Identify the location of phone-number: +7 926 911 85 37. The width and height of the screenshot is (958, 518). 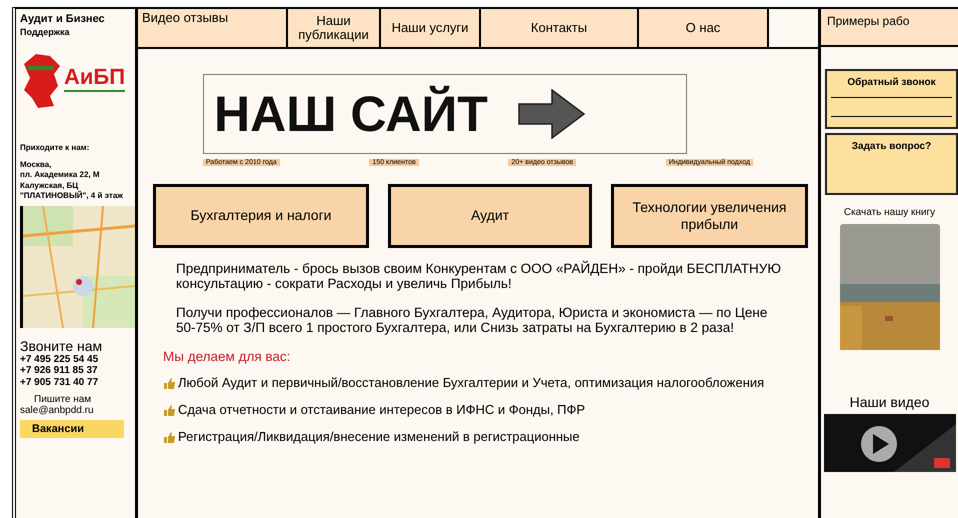
(59, 371).